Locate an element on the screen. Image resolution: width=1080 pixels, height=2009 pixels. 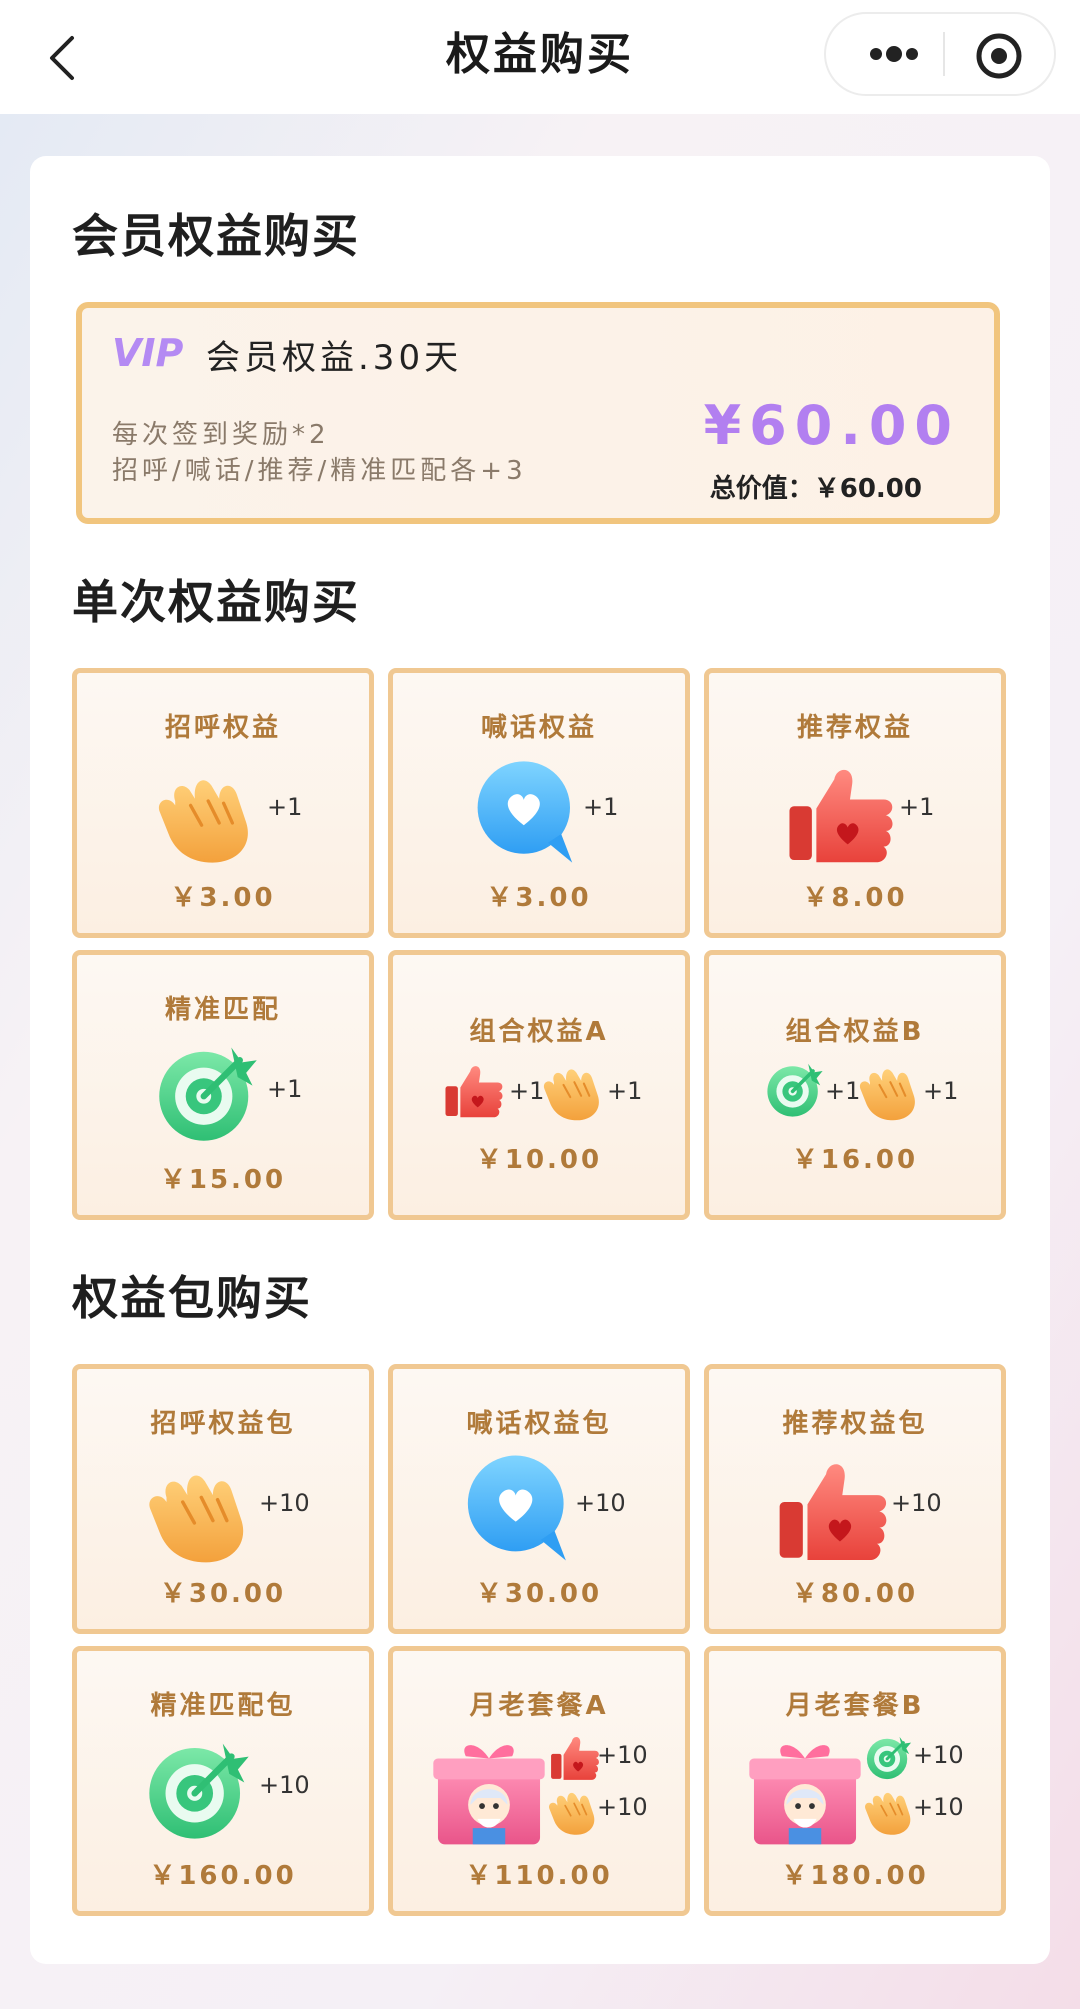
section-title-pack: 权益包购买 is located at coordinates (192, 1298).